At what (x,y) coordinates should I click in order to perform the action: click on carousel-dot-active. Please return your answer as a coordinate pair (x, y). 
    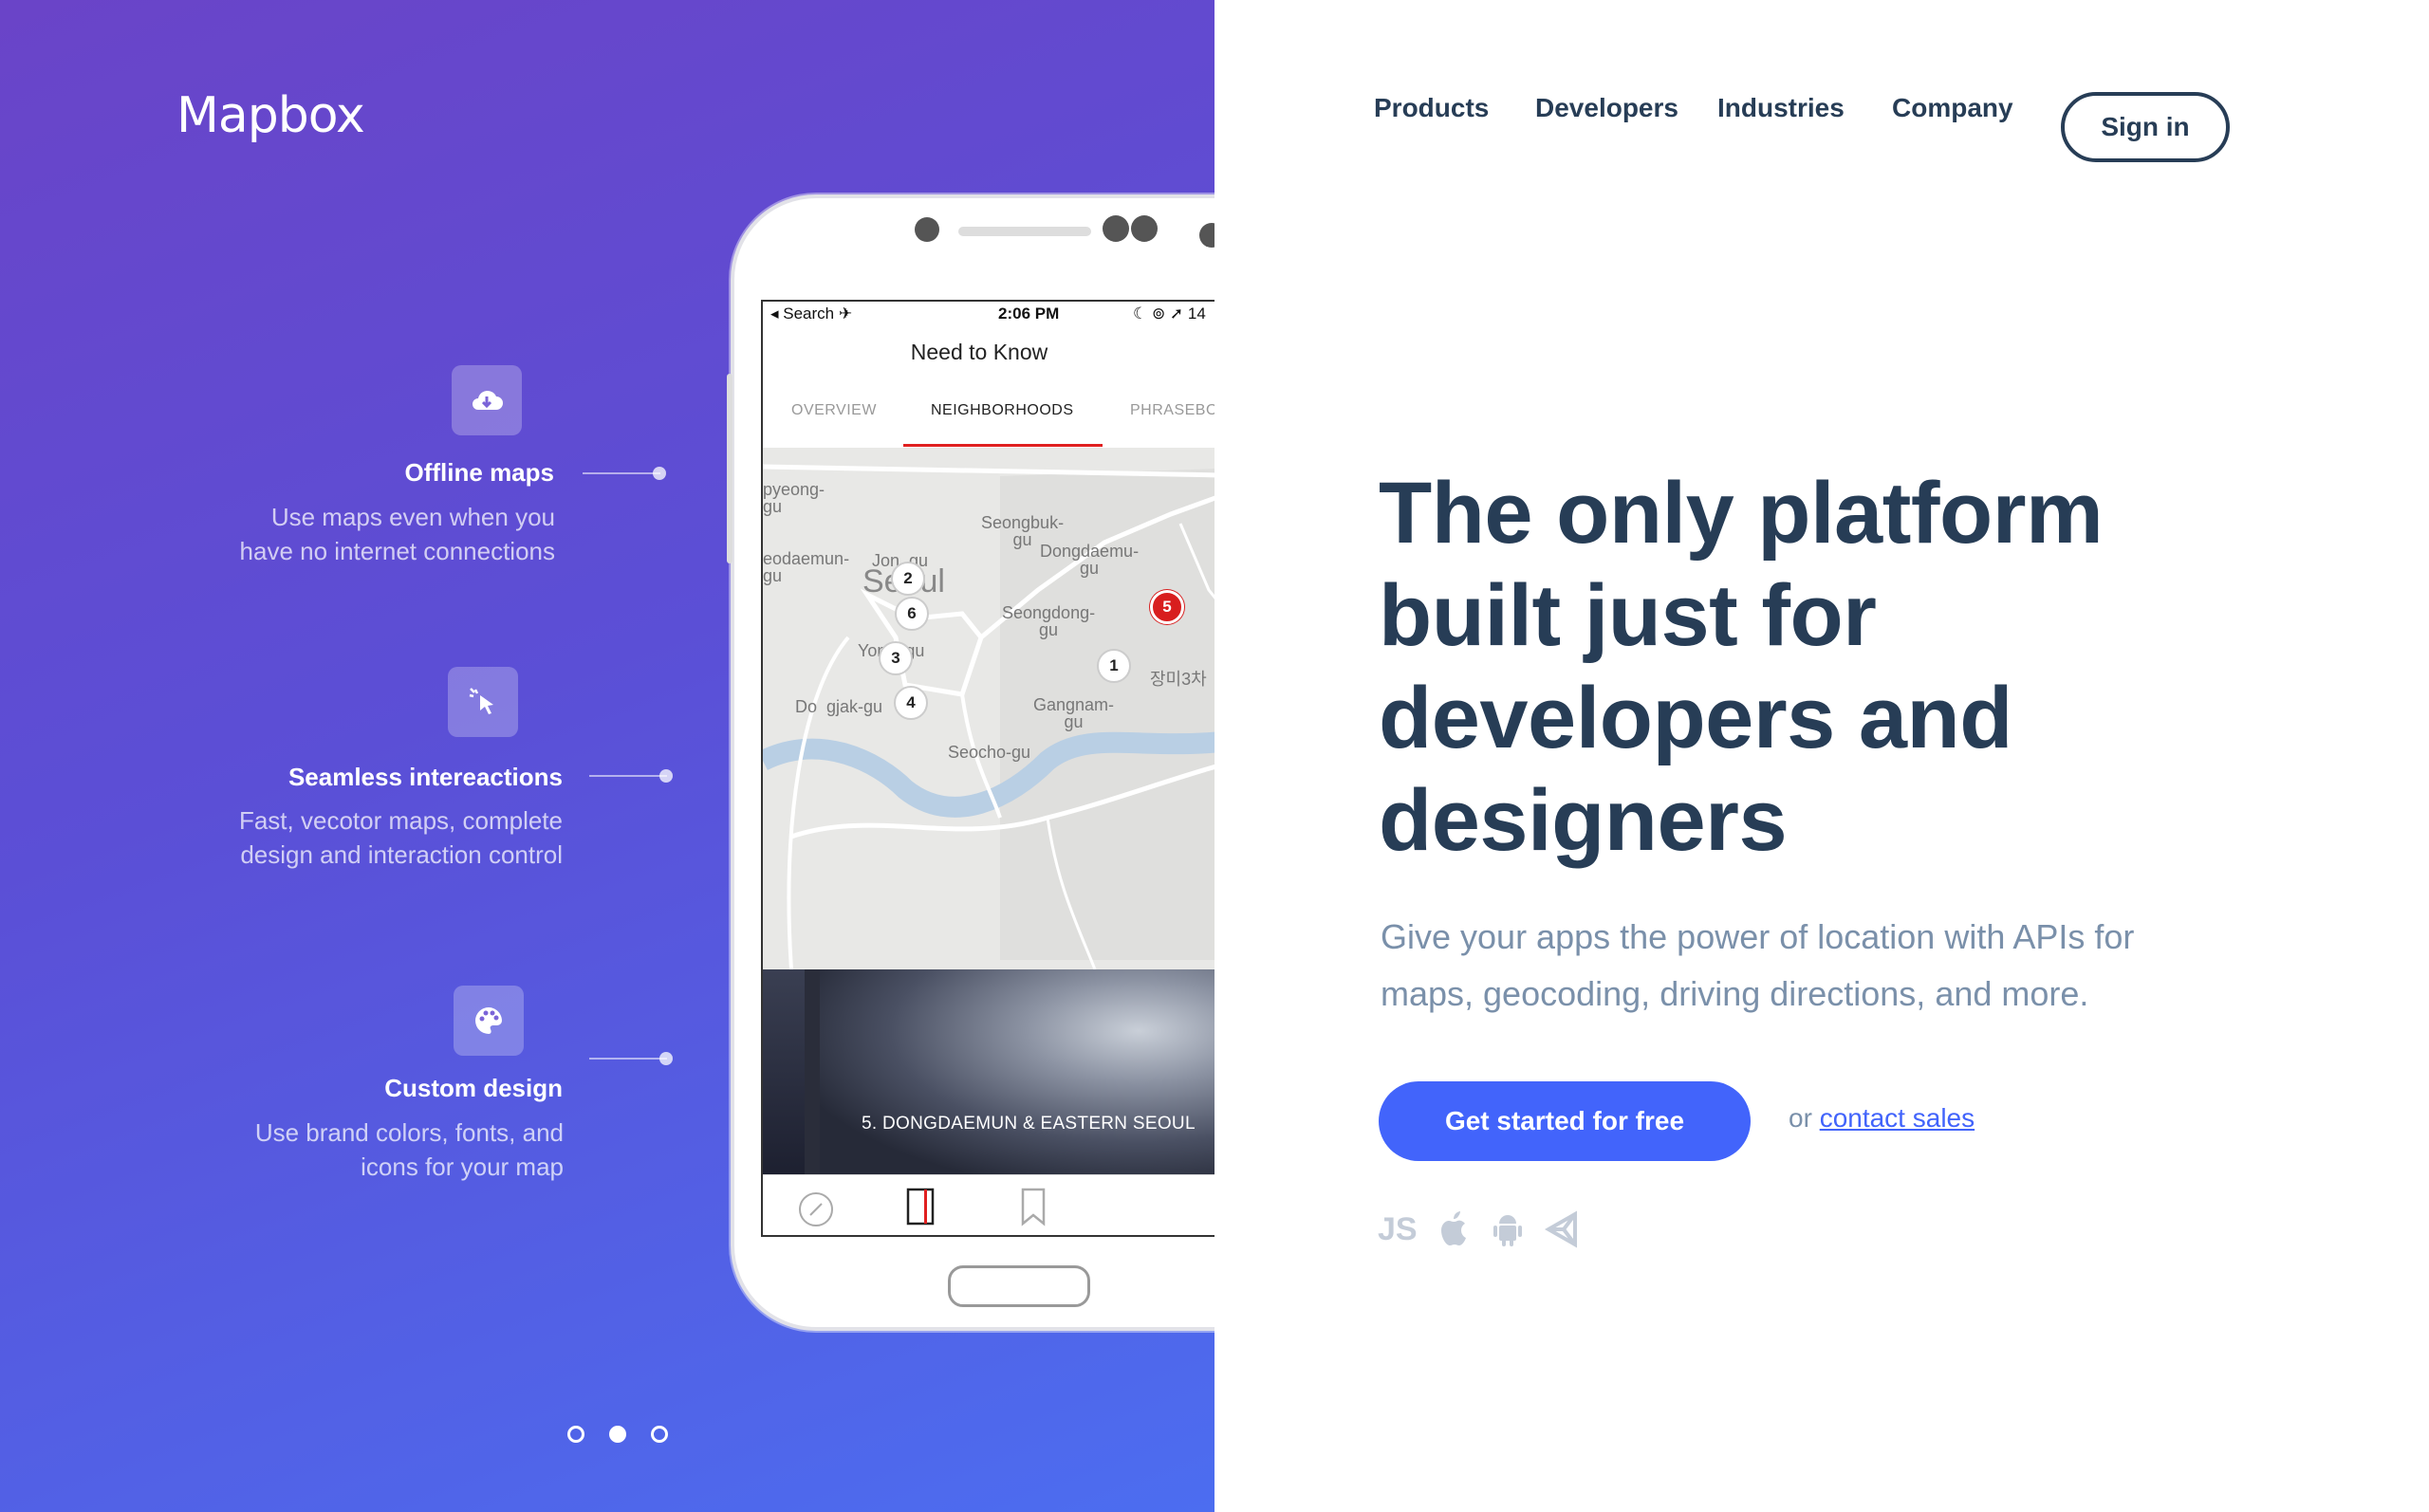
    Looking at the image, I should click on (617, 1434).